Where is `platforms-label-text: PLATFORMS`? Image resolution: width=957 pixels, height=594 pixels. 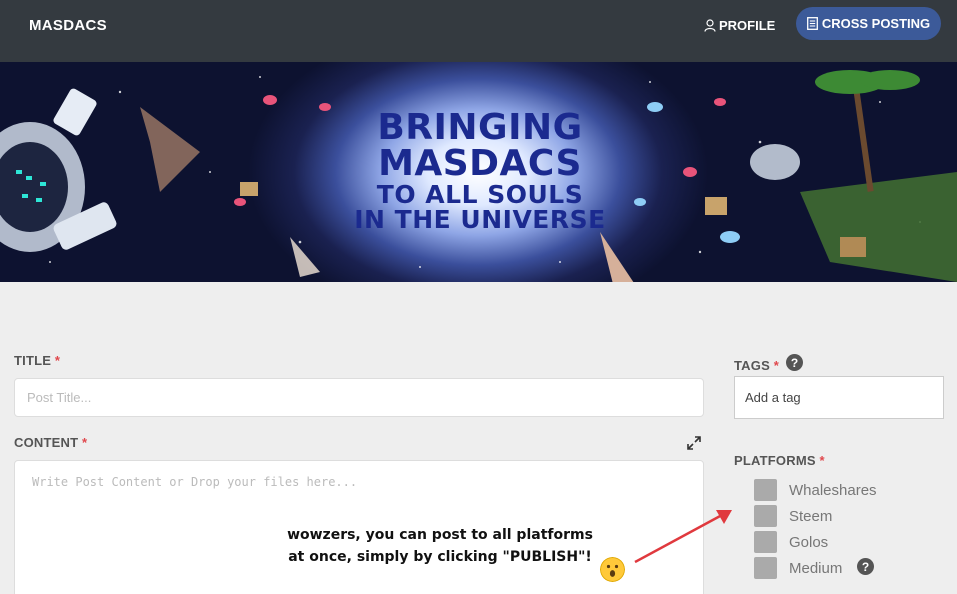 platforms-label-text: PLATFORMS is located at coordinates (775, 460).